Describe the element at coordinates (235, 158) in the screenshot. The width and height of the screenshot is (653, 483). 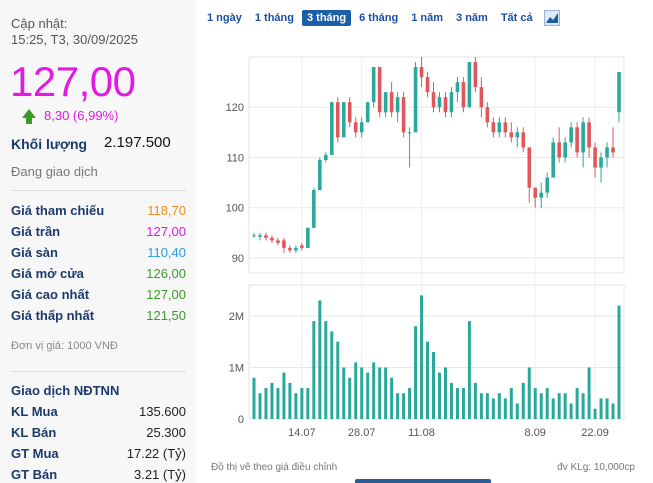
I see `price-tick-label: 110` at that location.